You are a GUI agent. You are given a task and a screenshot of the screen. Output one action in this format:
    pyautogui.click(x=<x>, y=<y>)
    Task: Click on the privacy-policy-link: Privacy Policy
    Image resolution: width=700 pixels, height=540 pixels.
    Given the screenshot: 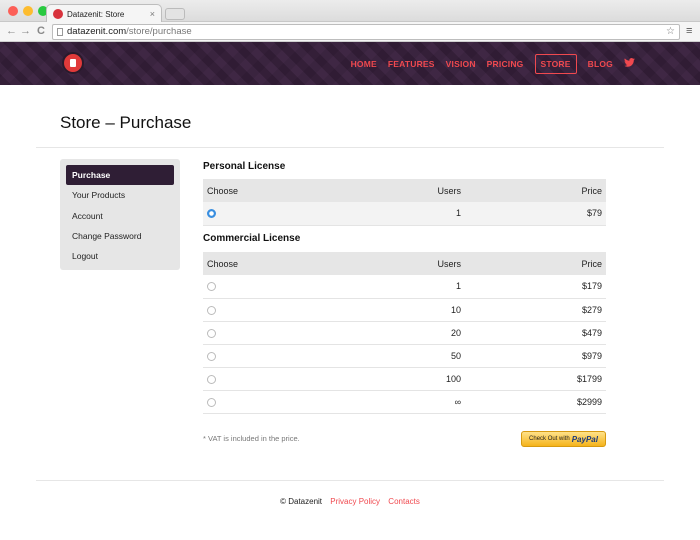 What is the action you would take?
    pyautogui.click(x=355, y=501)
    